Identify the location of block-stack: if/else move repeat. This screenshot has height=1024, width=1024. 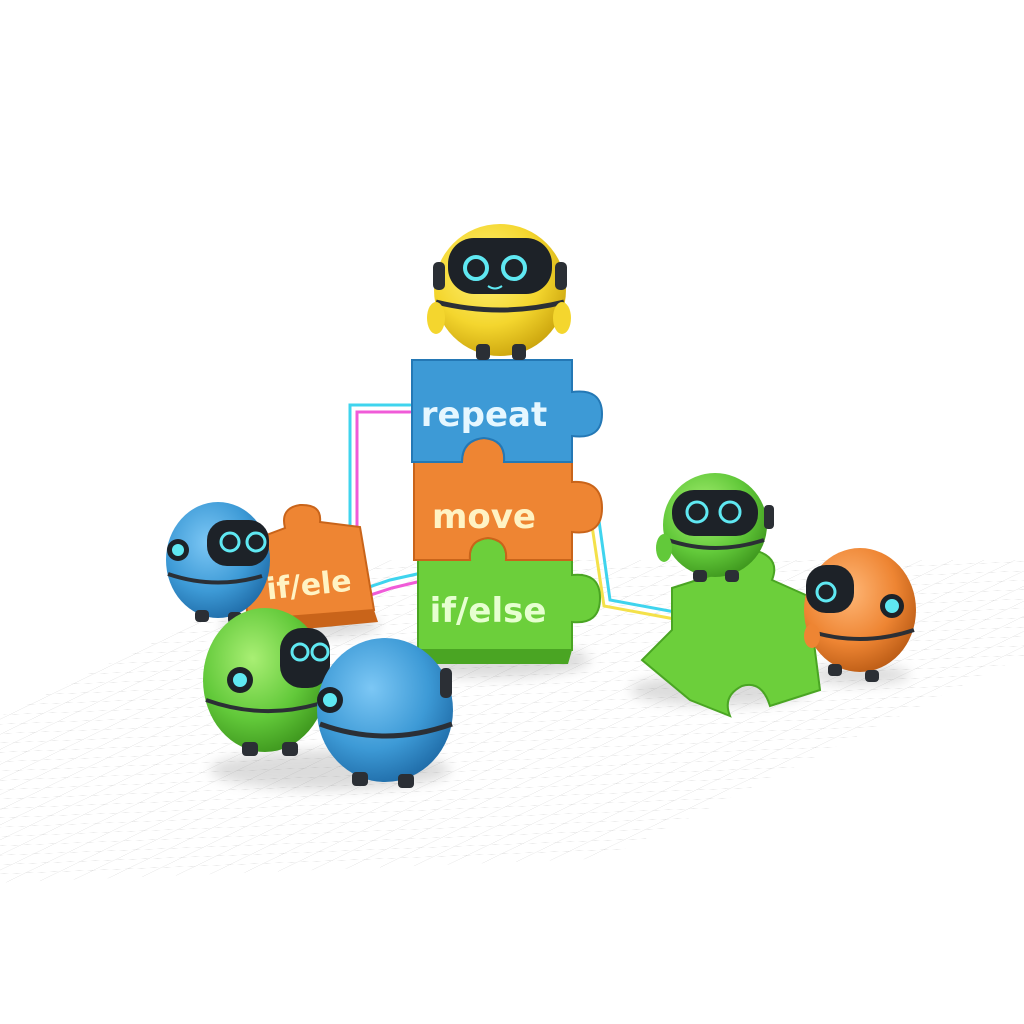
(507, 511).